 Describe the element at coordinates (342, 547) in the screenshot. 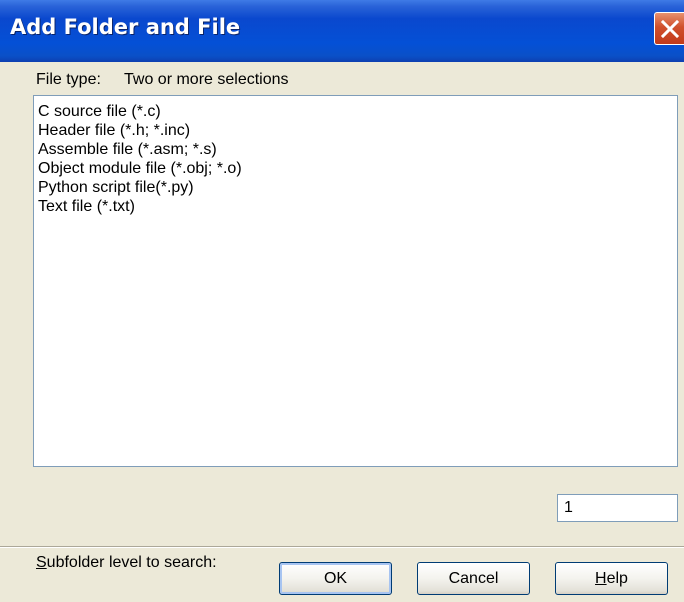

I see `divider` at that location.